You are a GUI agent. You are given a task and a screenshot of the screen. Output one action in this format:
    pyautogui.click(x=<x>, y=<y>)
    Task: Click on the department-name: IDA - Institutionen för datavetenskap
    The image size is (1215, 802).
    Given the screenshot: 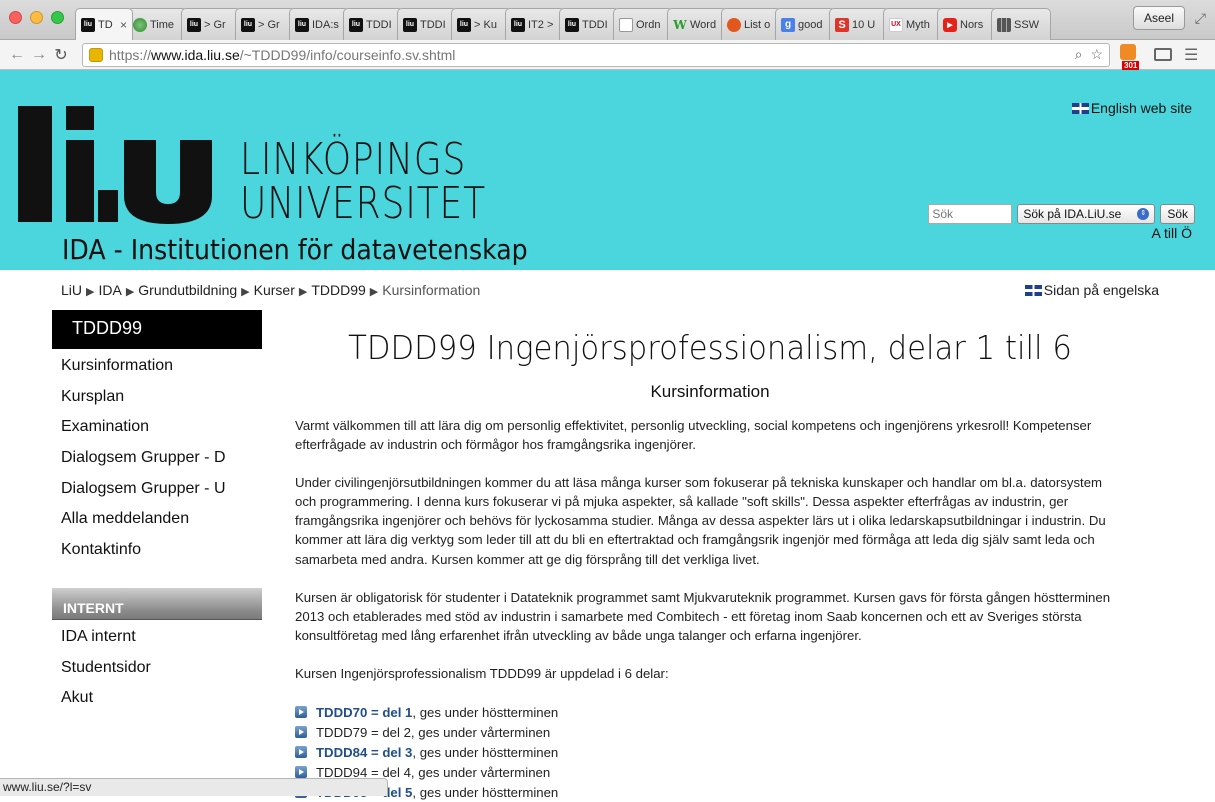 What is the action you would take?
    pyautogui.click(x=295, y=249)
    